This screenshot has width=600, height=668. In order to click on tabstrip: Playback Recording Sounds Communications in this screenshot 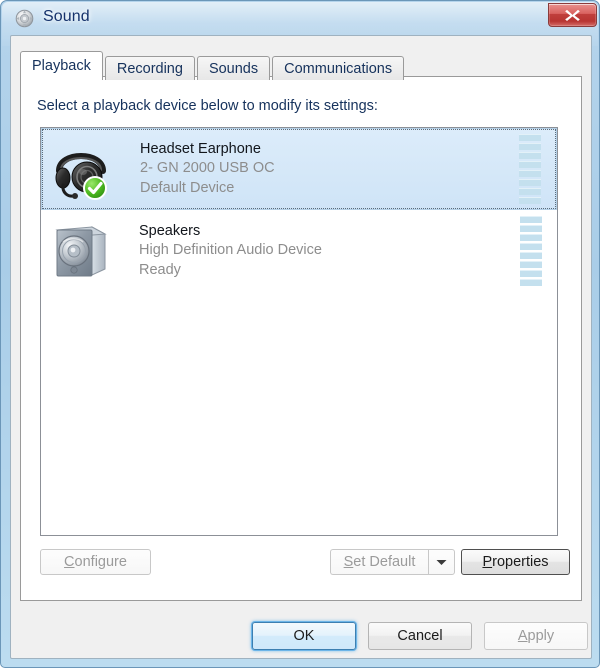, I will do `click(213, 66)`.